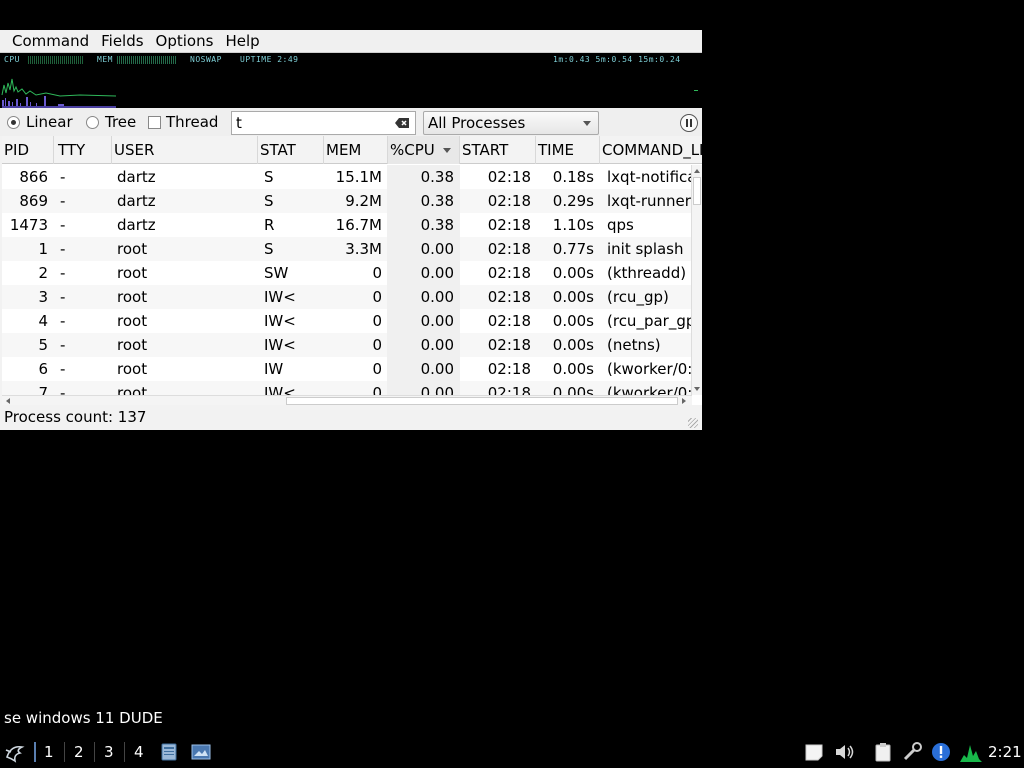  Describe the element at coordinates (477, 123) in the screenshot. I see `process-filter-value: All Processes` at that location.